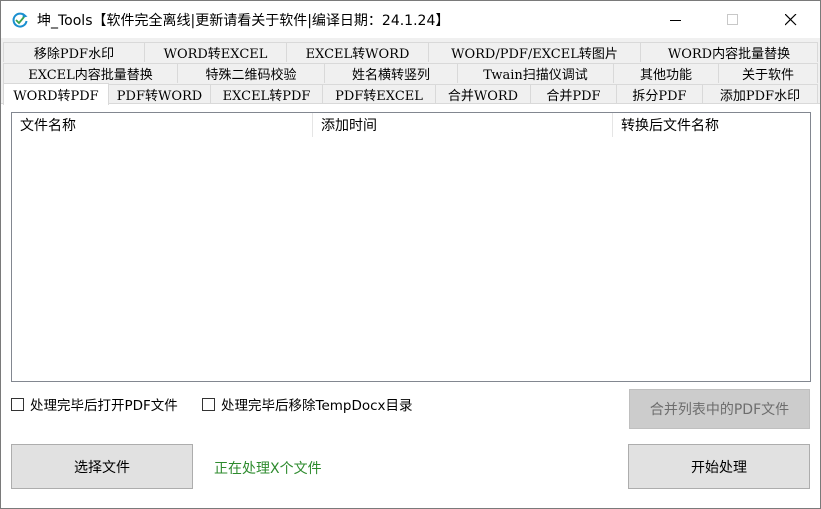  I want to click on minimize-icon, so click(675, 20).